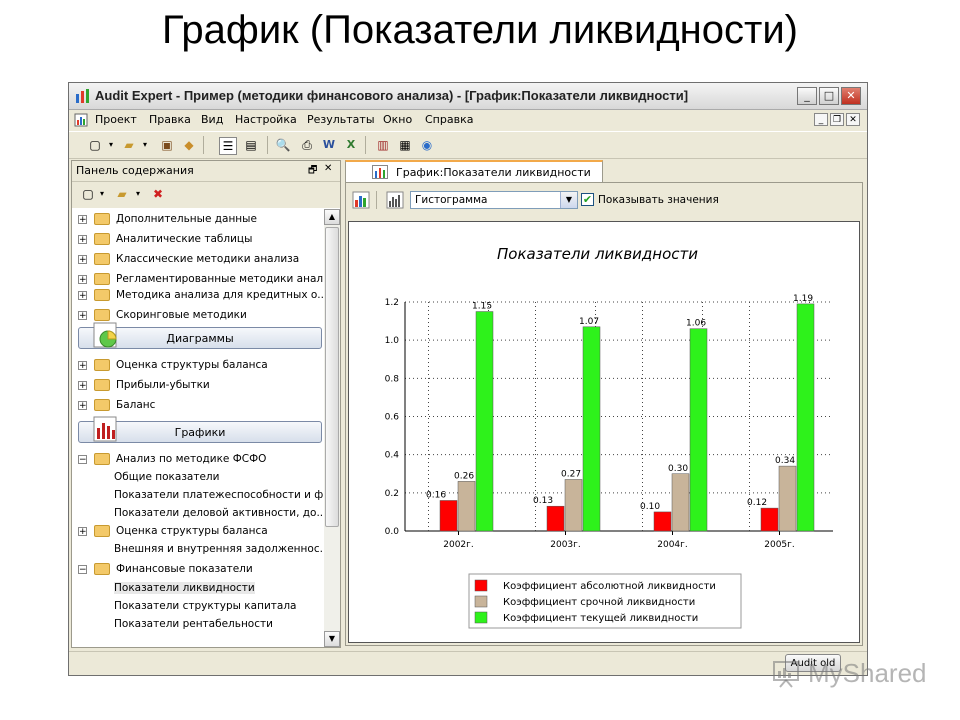 This screenshot has height=720, width=960. Describe the element at coordinates (397, 119) in the screenshot. I see `menu-window: Окно` at that location.